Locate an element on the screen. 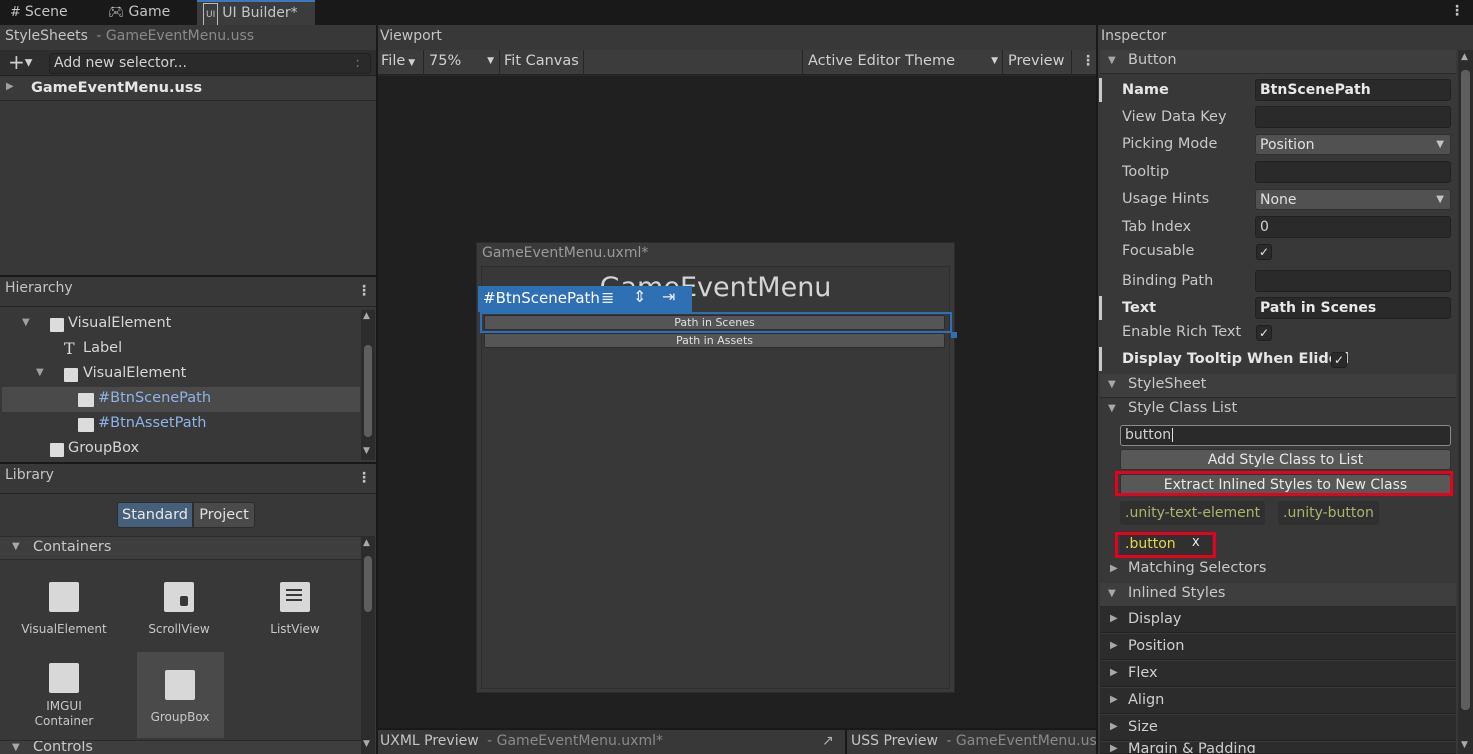 The width and height of the screenshot is (1473, 754). library-item-imgui-container: IMGUI Container is located at coordinates (64, 696).